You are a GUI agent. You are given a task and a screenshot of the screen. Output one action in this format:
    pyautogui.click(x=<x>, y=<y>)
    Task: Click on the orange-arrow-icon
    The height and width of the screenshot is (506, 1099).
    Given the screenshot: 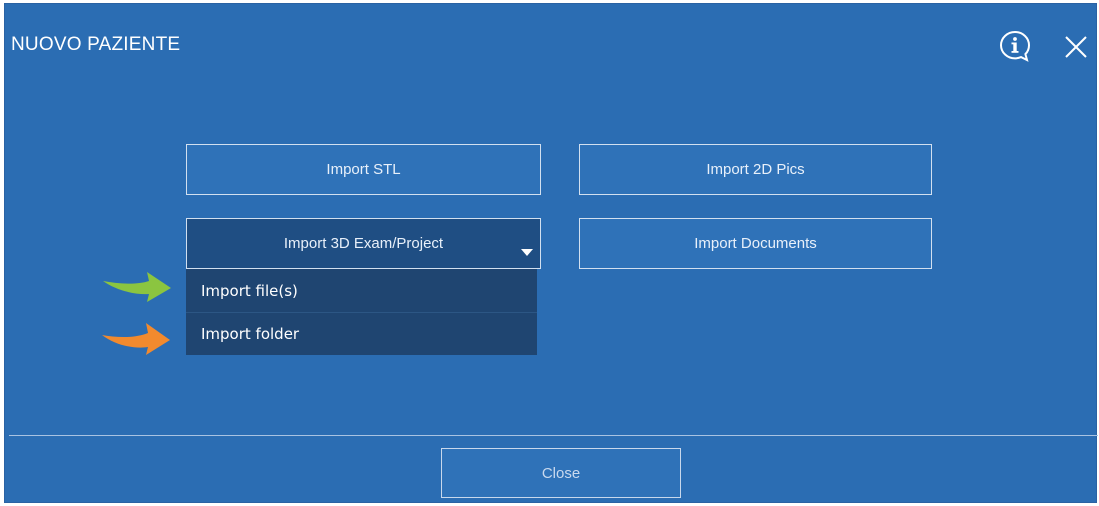 What is the action you would take?
    pyautogui.click(x=136, y=339)
    